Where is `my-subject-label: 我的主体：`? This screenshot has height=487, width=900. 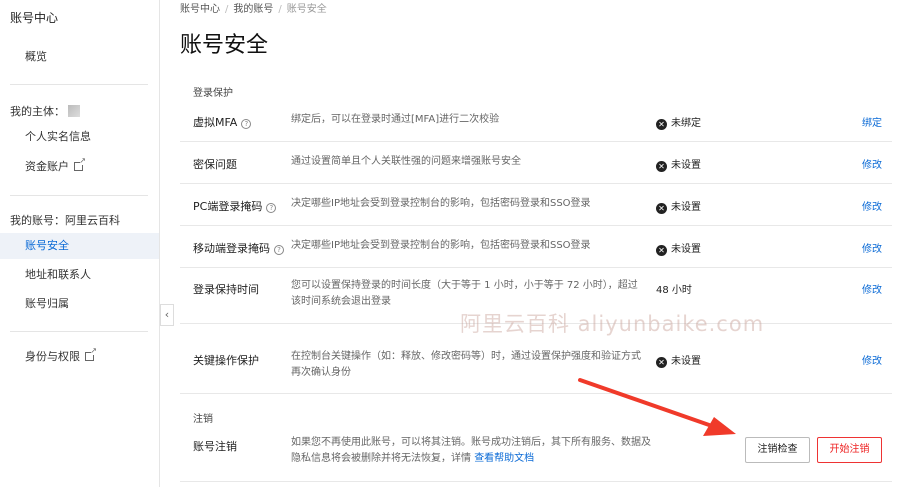 my-subject-label: 我的主体： is located at coordinates (37, 111).